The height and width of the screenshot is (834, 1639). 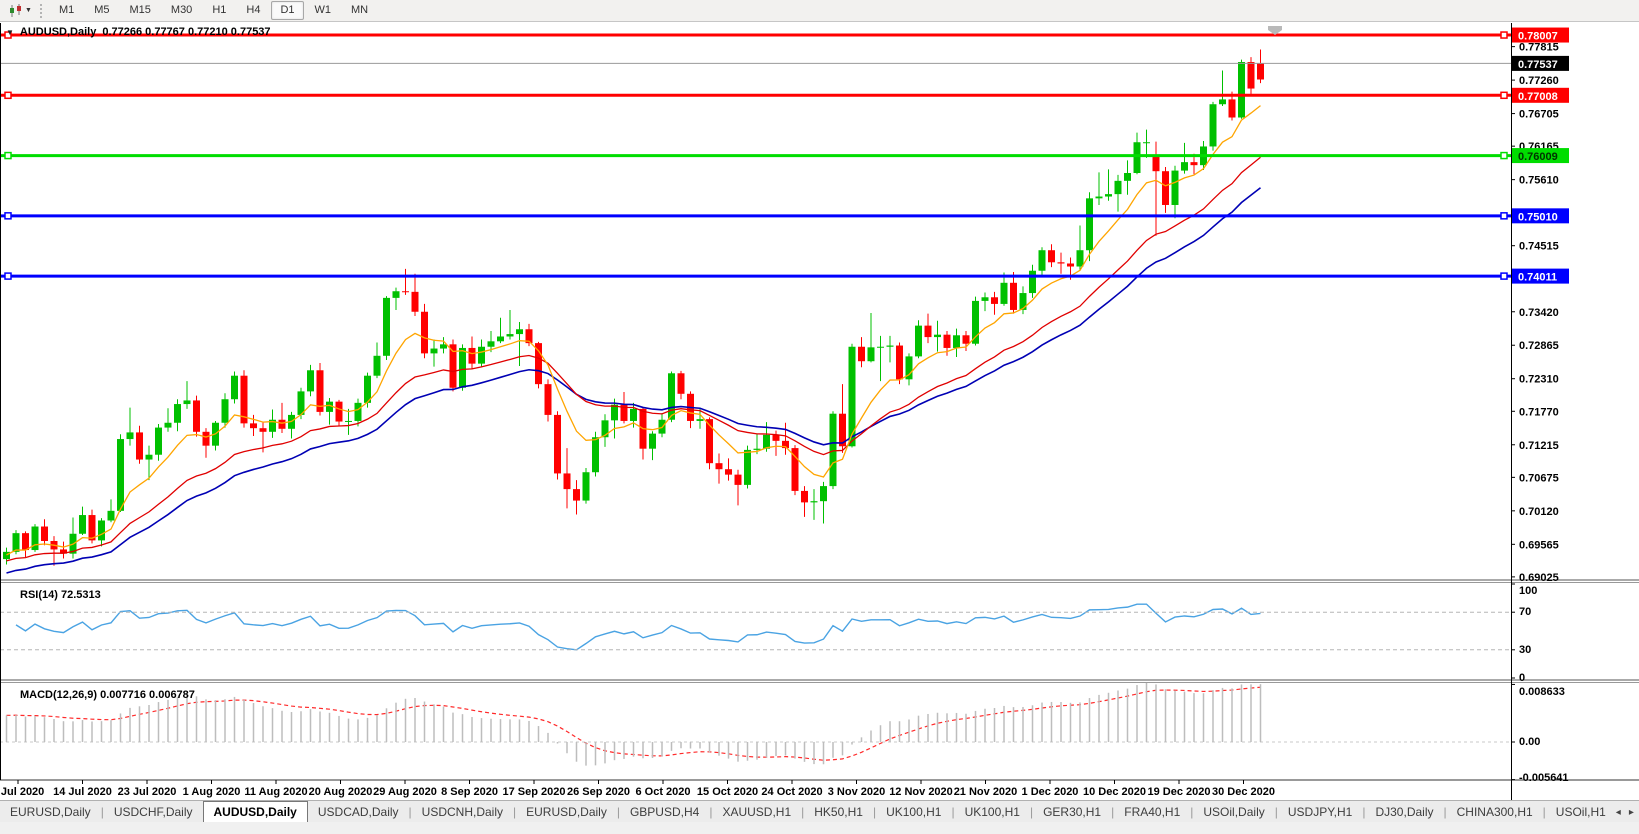 What do you see at coordinates (10, 32) in the screenshot?
I see `collapse-triangle-icon: ▼` at bounding box center [10, 32].